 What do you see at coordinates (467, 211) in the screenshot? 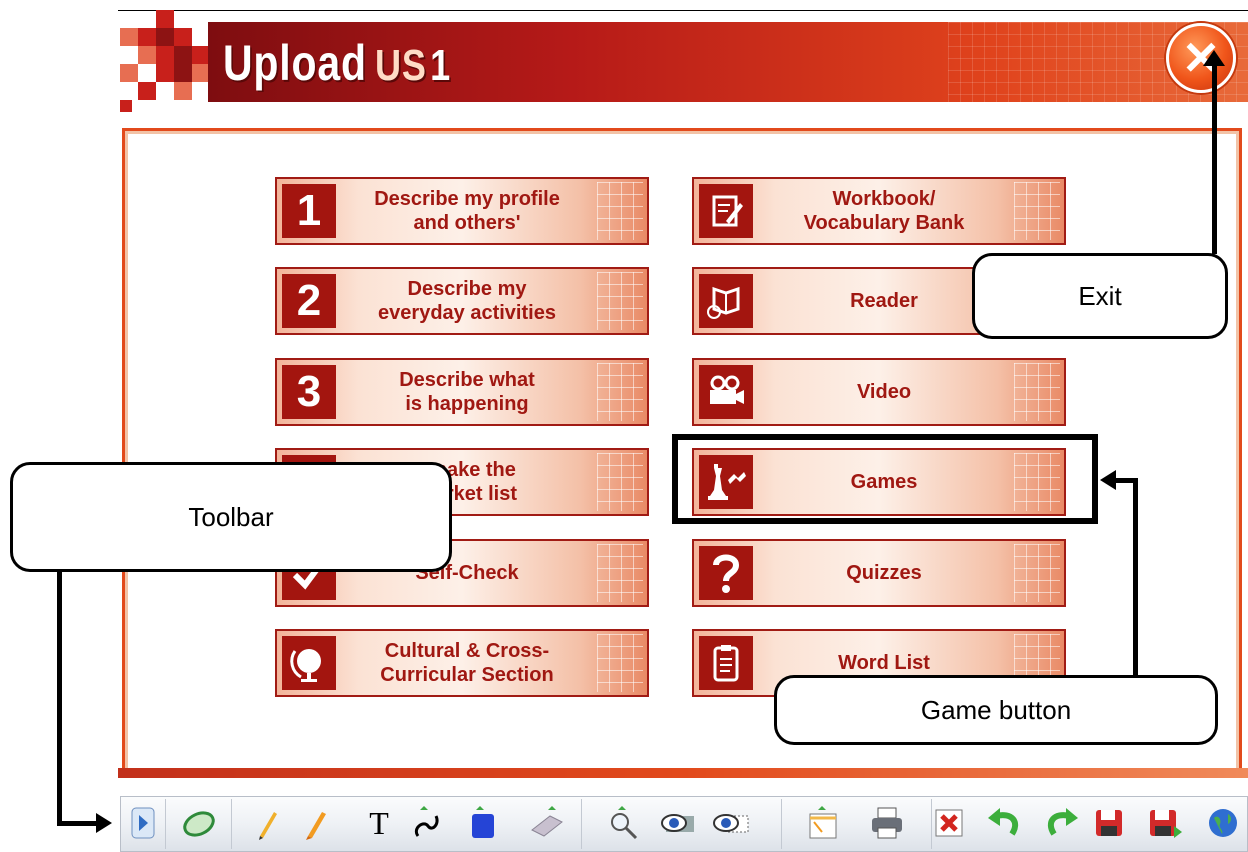
I see `unit-1-label: Describe my profile and others'` at bounding box center [467, 211].